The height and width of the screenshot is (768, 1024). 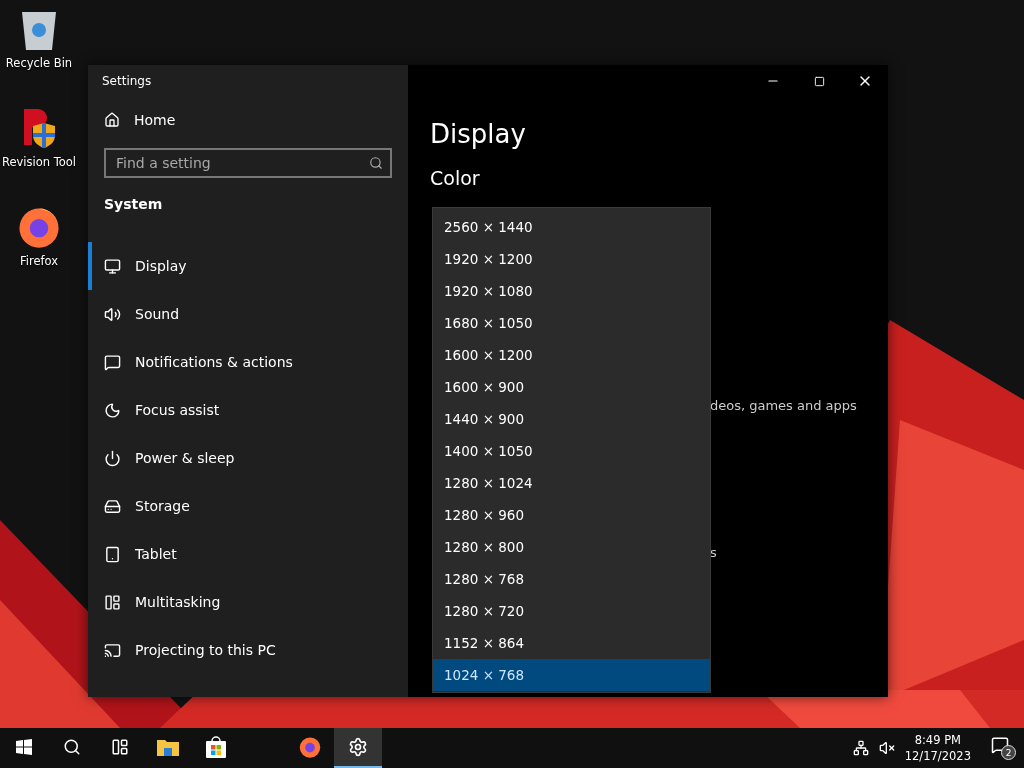 I want to click on search-field: Find a setting, so click(x=248, y=163).